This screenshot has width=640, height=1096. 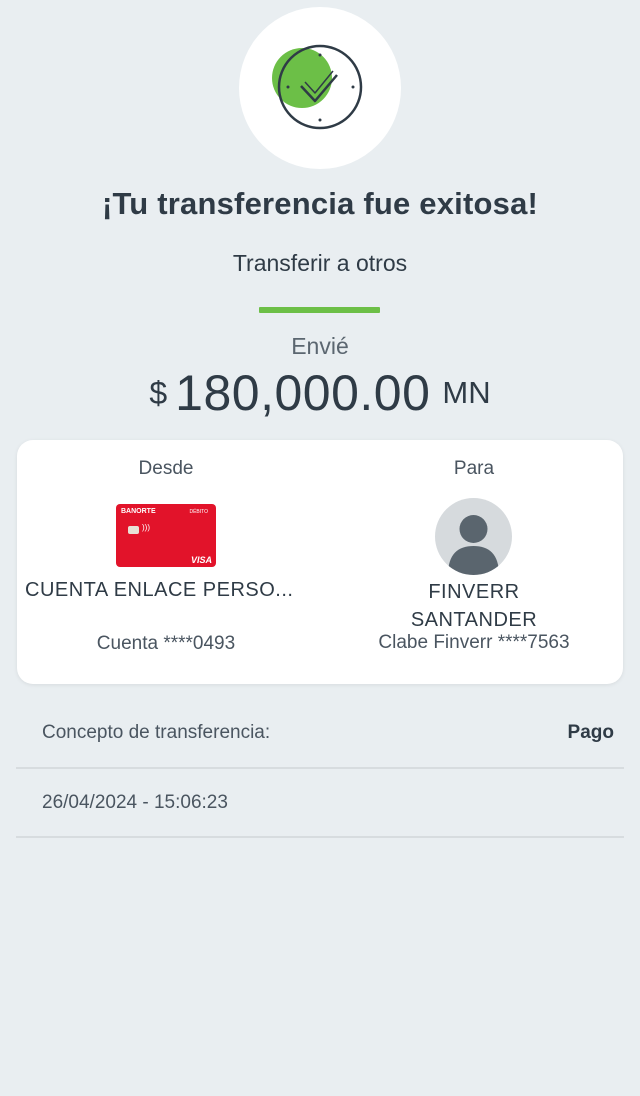 What do you see at coordinates (303, 393) in the screenshot?
I see `amount-value: 180,000.00` at bounding box center [303, 393].